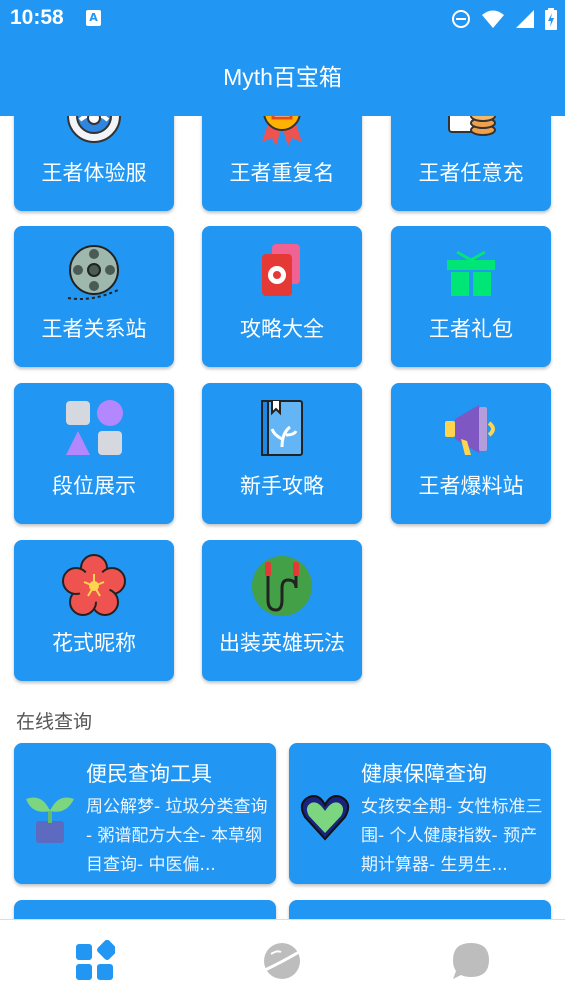 The width and height of the screenshot is (565, 1004). I want to click on medal-icon, so click(282, 131).